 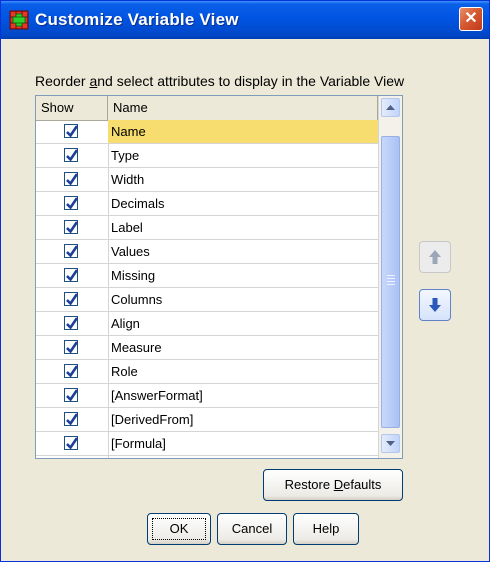 What do you see at coordinates (207, 420) in the screenshot?
I see `table-row: [DerivedFrom]` at bounding box center [207, 420].